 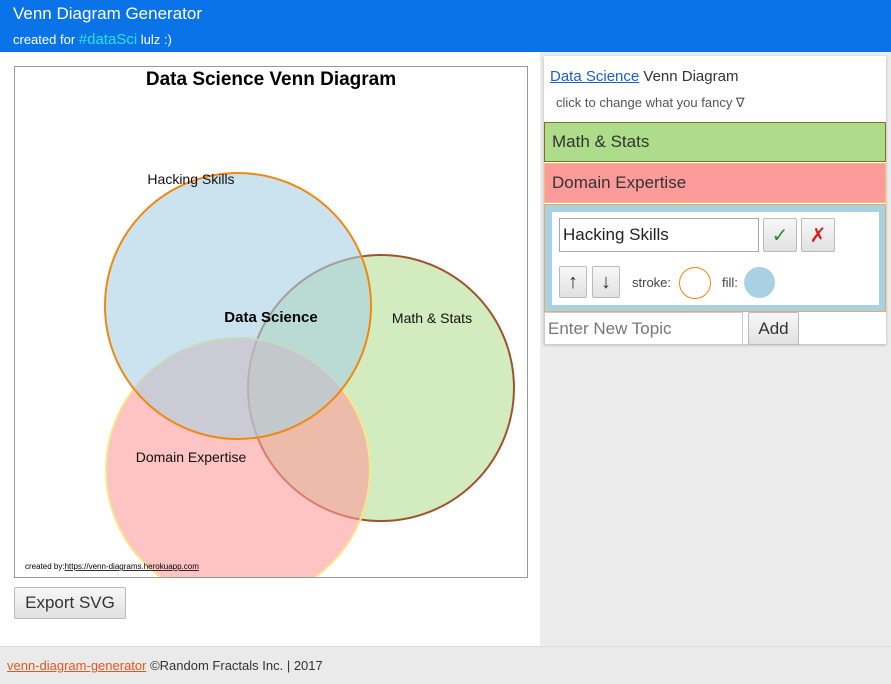 What do you see at coordinates (70, 603) in the screenshot?
I see `export-svg-button: Export SVG` at bounding box center [70, 603].